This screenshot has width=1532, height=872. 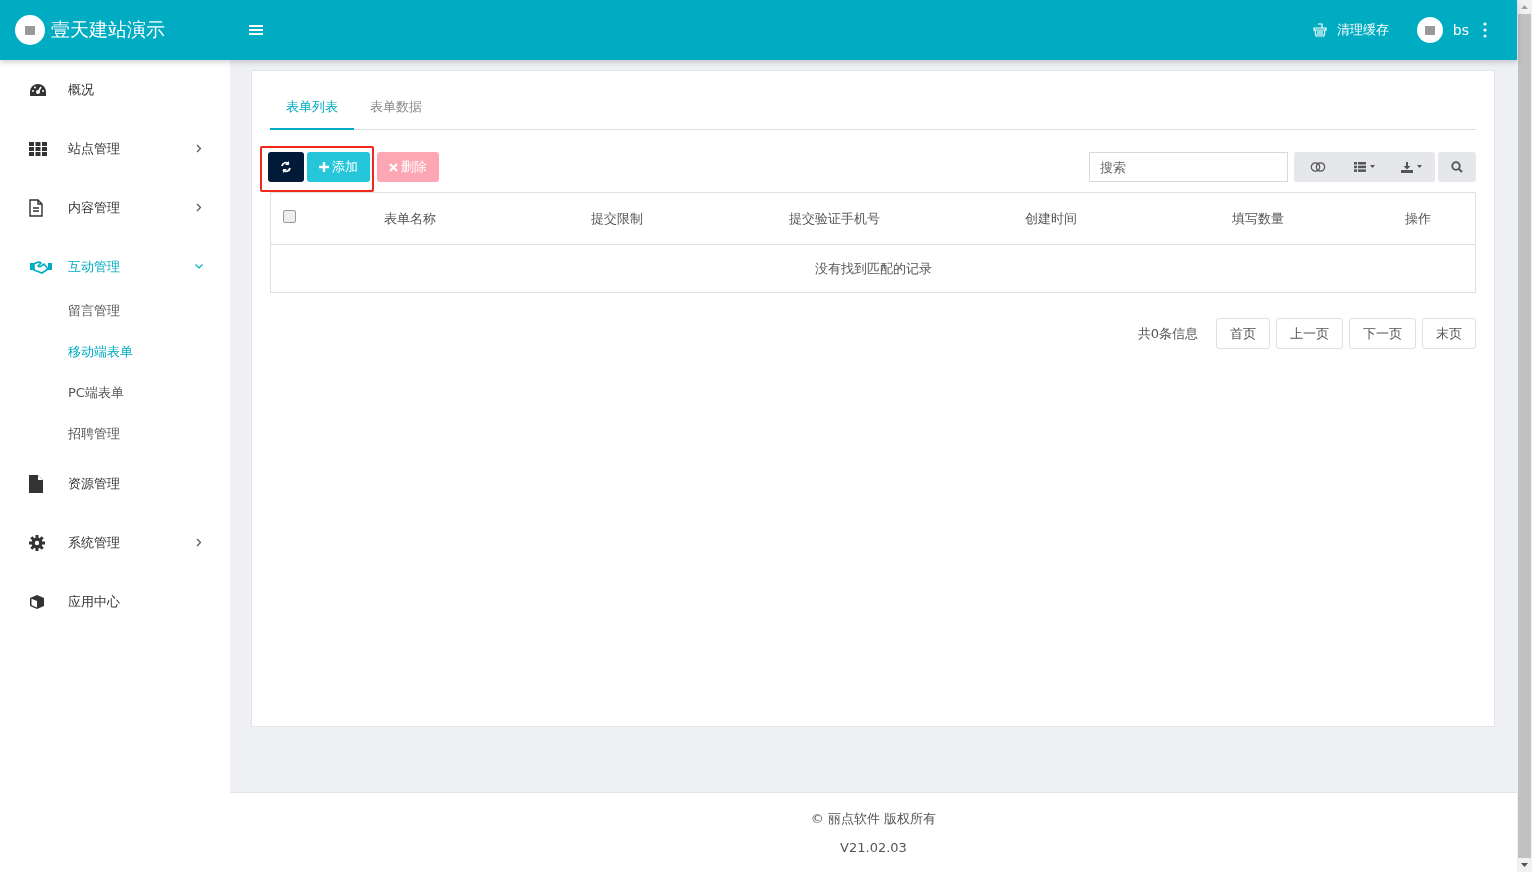 I want to click on select-all-checkbox, so click(x=289, y=216).